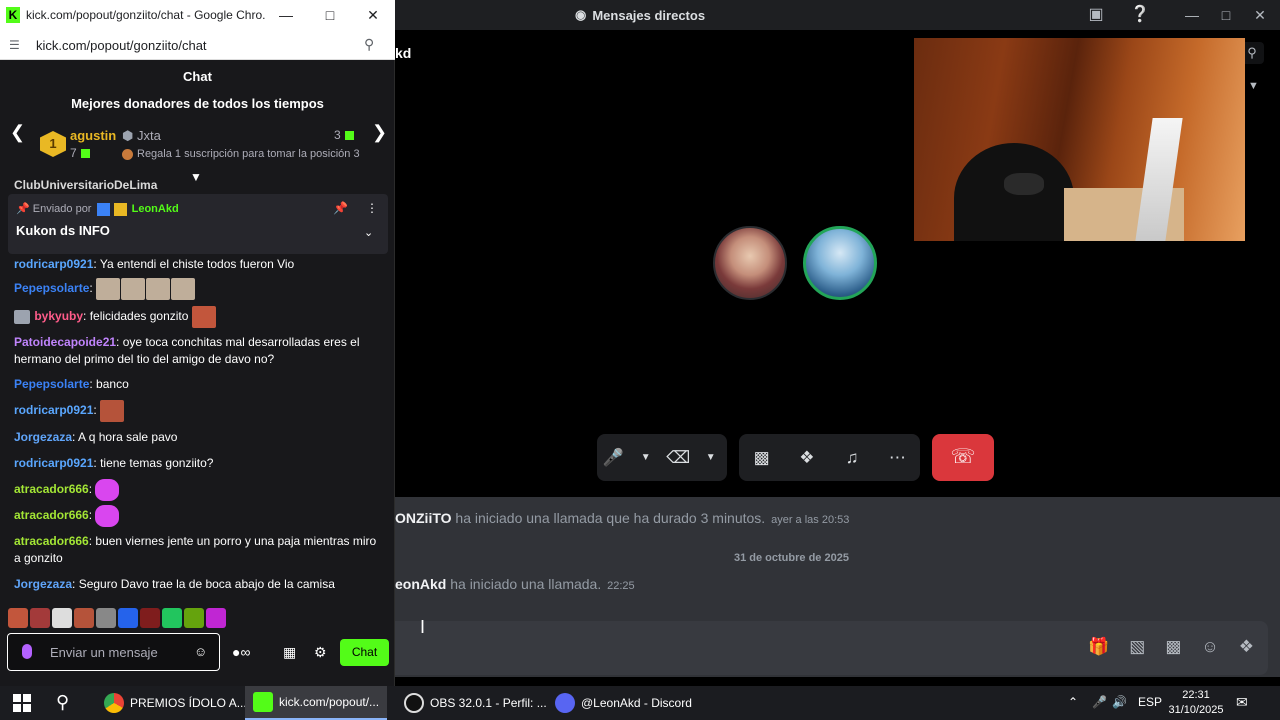  Describe the element at coordinates (423, 627) in the screenshot. I see `text-cursor-icon: I` at that location.